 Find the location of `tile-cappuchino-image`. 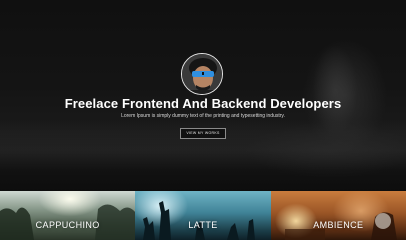

tile-cappuchino-image is located at coordinates (68, 222).